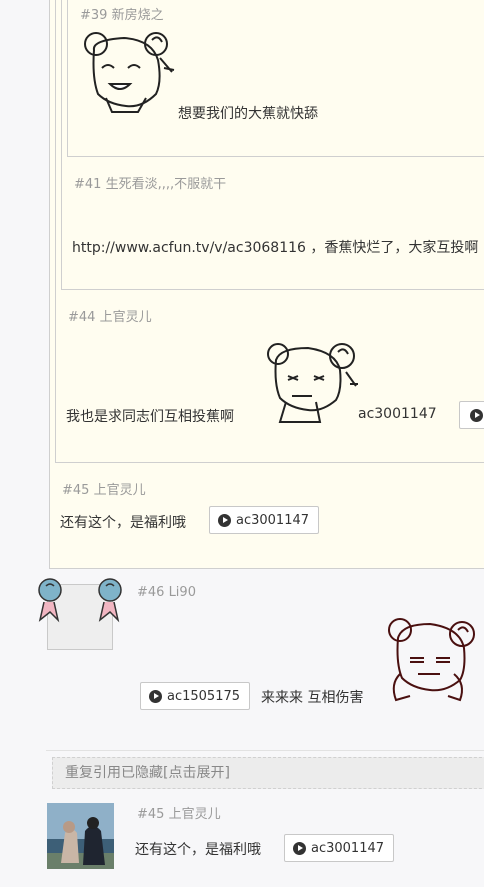 The image size is (484, 887). Describe the element at coordinates (204, 696) in the screenshot. I see `ac-link-label: ac1505175` at that location.